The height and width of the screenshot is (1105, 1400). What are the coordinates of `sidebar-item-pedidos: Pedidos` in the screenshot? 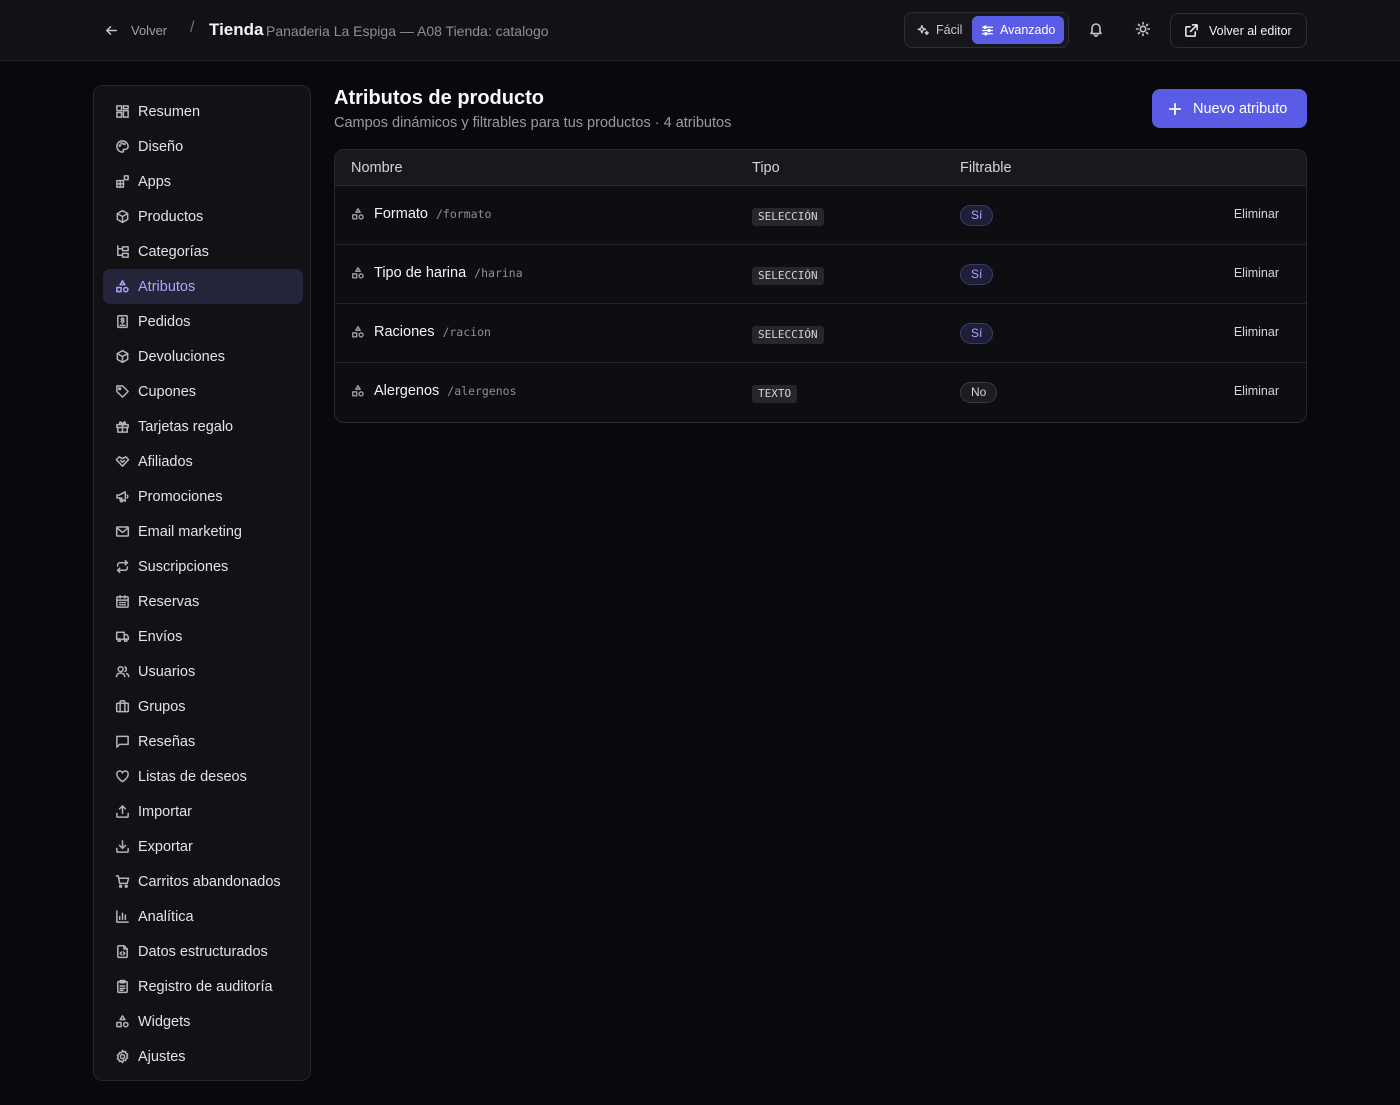 It's located at (203, 321).